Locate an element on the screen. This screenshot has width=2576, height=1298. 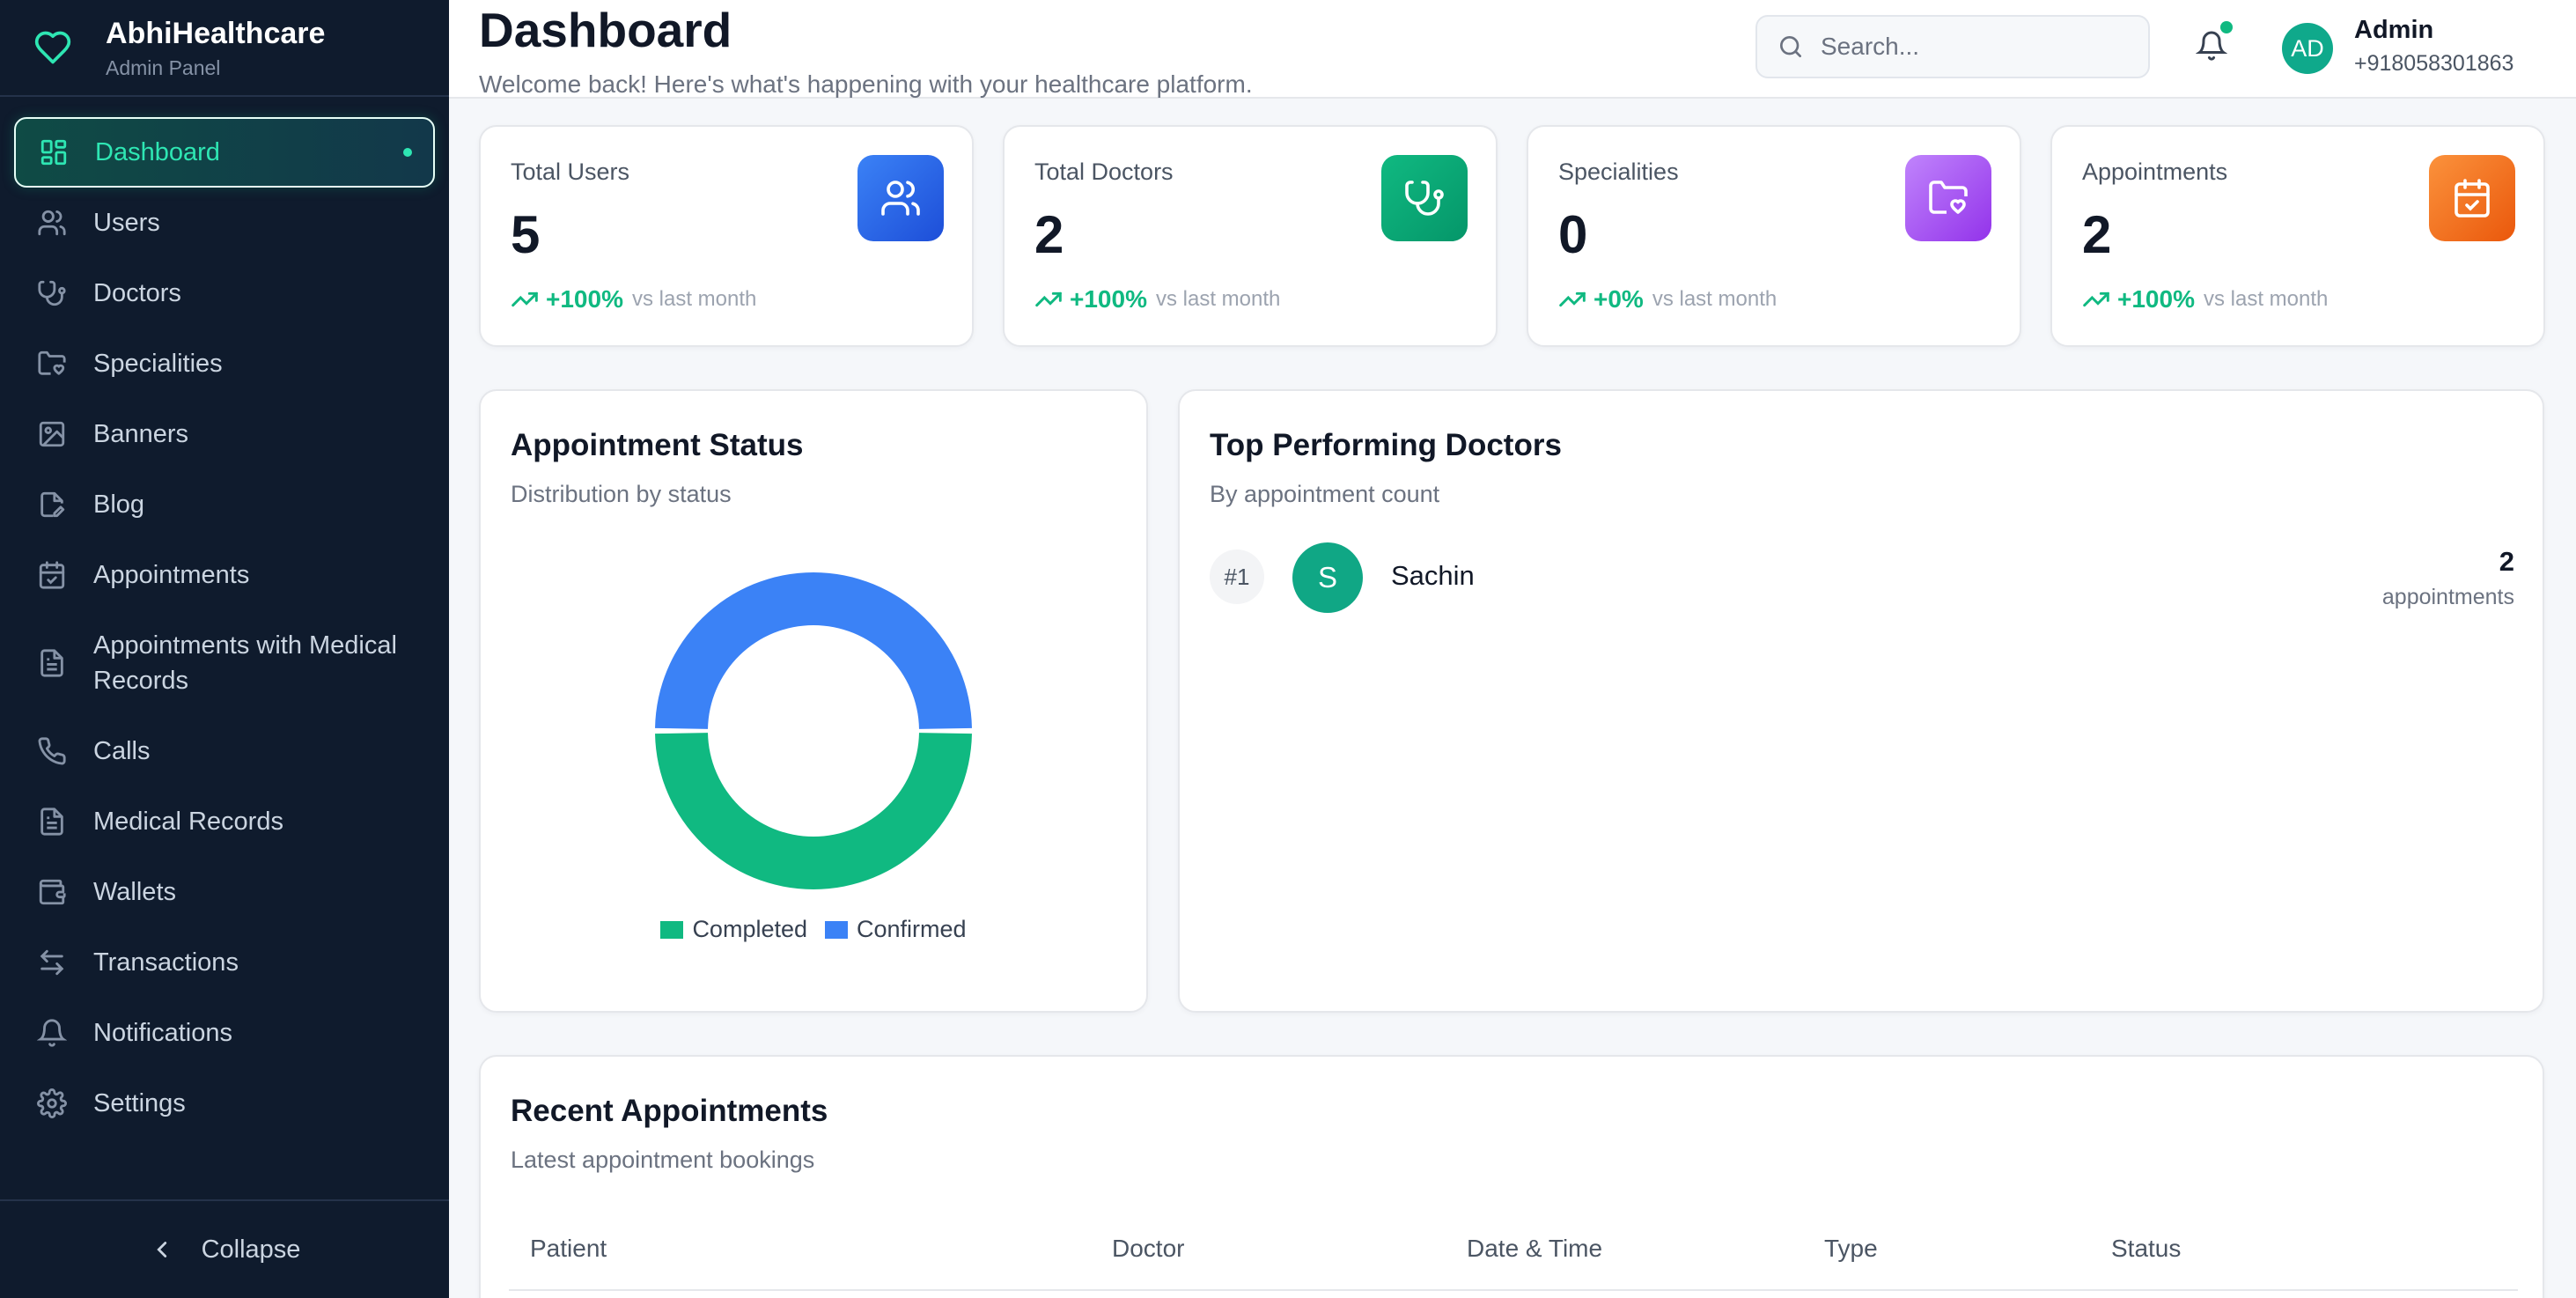
sidebar-item-label: Blog is located at coordinates (119, 505).